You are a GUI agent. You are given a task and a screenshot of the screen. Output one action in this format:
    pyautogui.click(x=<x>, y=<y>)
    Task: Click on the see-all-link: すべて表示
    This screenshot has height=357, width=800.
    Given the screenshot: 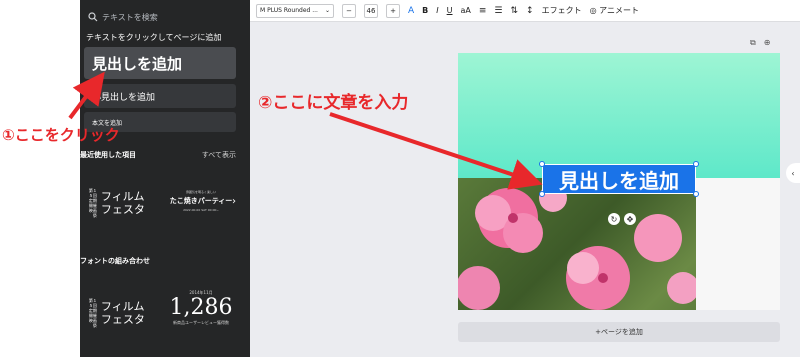 What is the action you would take?
    pyautogui.click(x=221, y=156)
    